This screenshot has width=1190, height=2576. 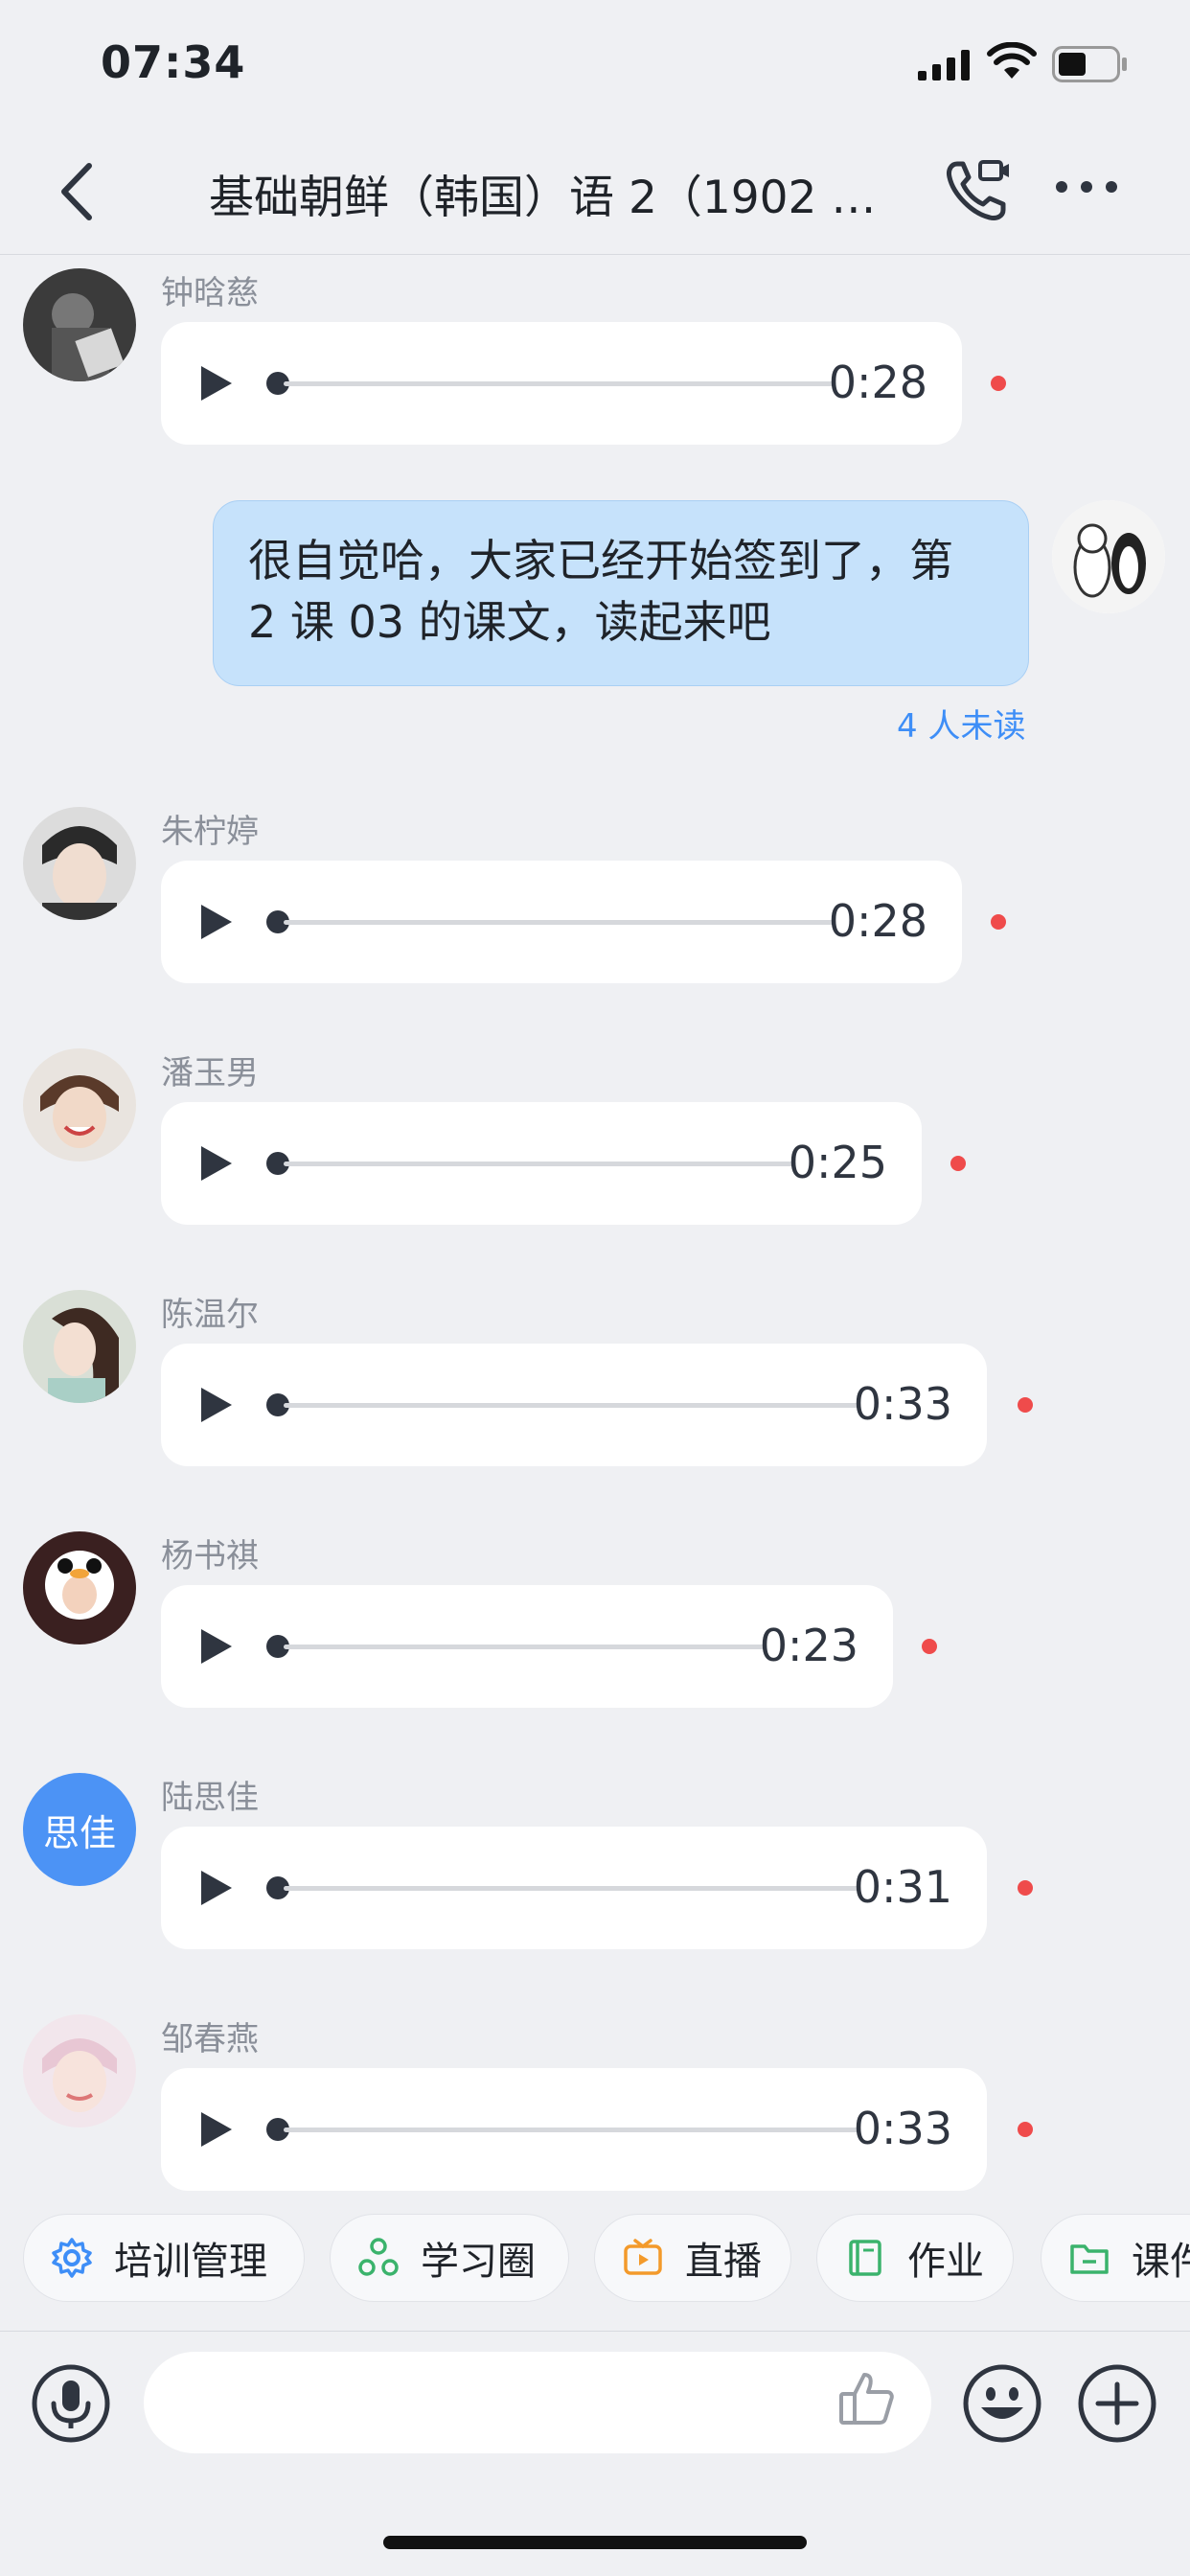 I want to click on avatar, so click(x=80, y=2071).